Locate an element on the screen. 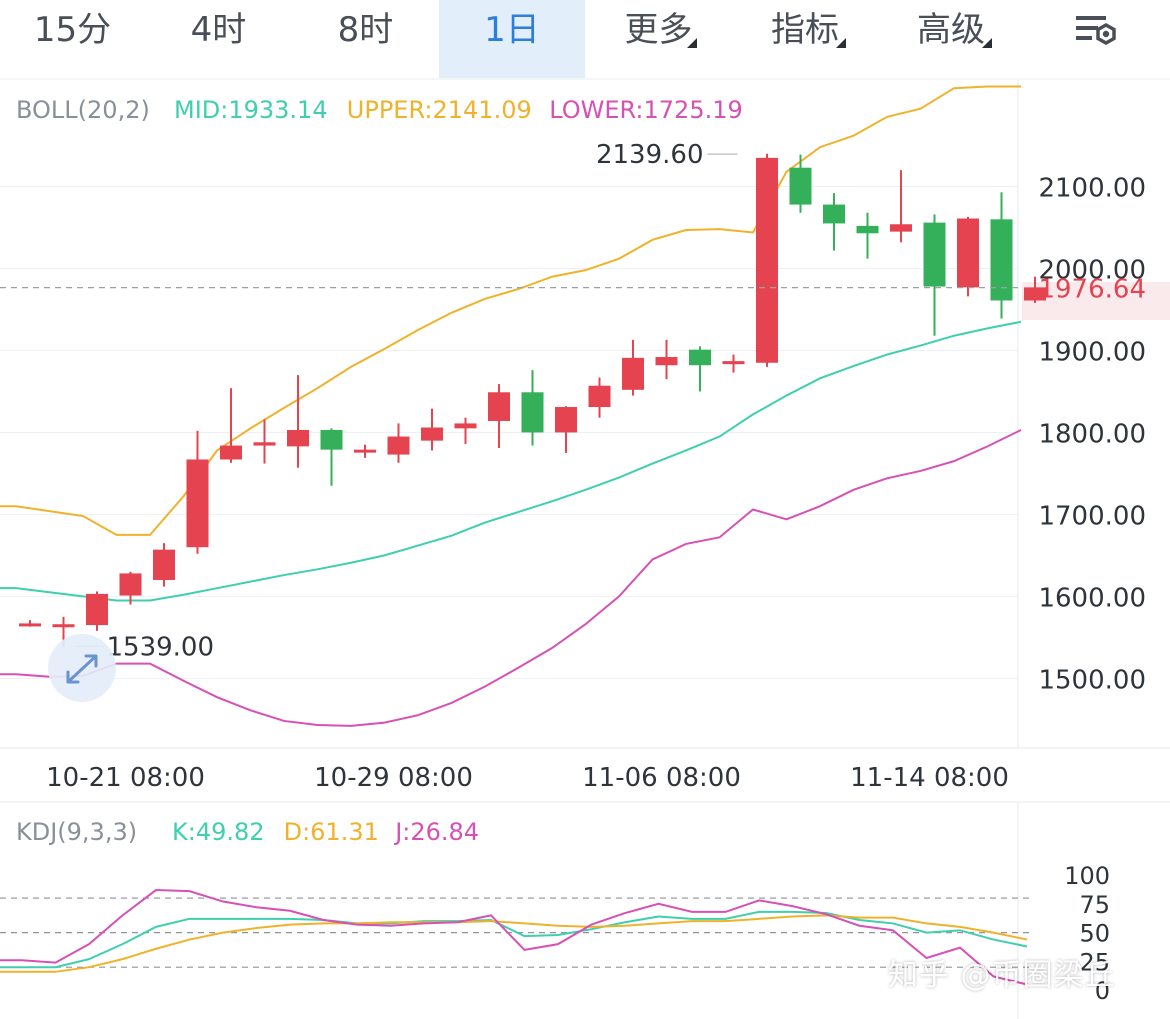 The height and width of the screenshot is (1019, 1170). boll-legend-1: MID:1933.14 is located at coordinates (251, 110).